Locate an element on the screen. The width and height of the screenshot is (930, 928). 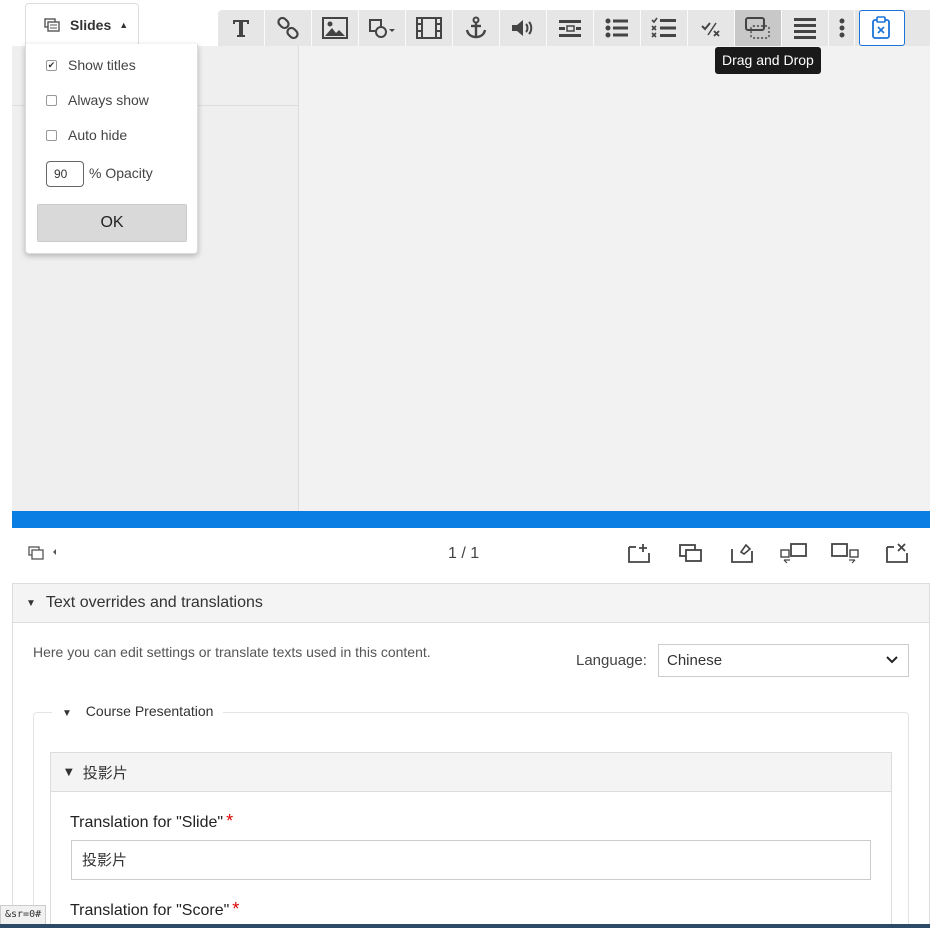
audio-button is located at coordinates (523, 28).